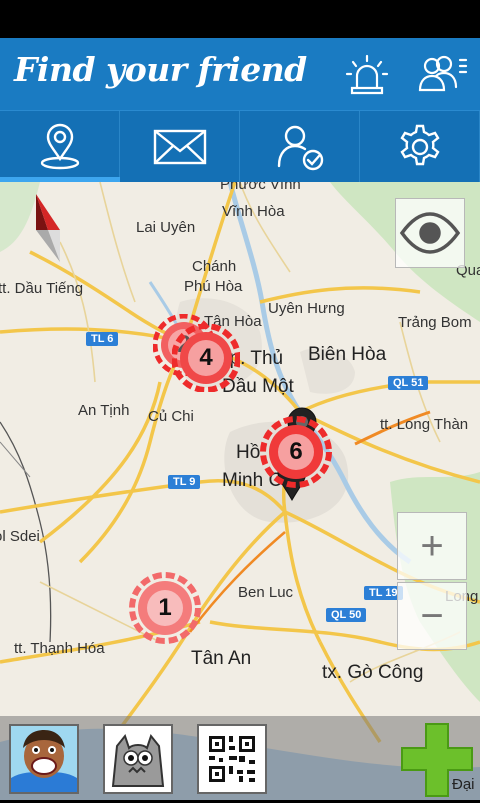 Image resolution: width=480 pixels, height=803 pixels. What do you see at coordinates (42, 288) in the screenshot?
I see `map-label: tt. Dầu Tiếng` at bounding box center [42, 288].